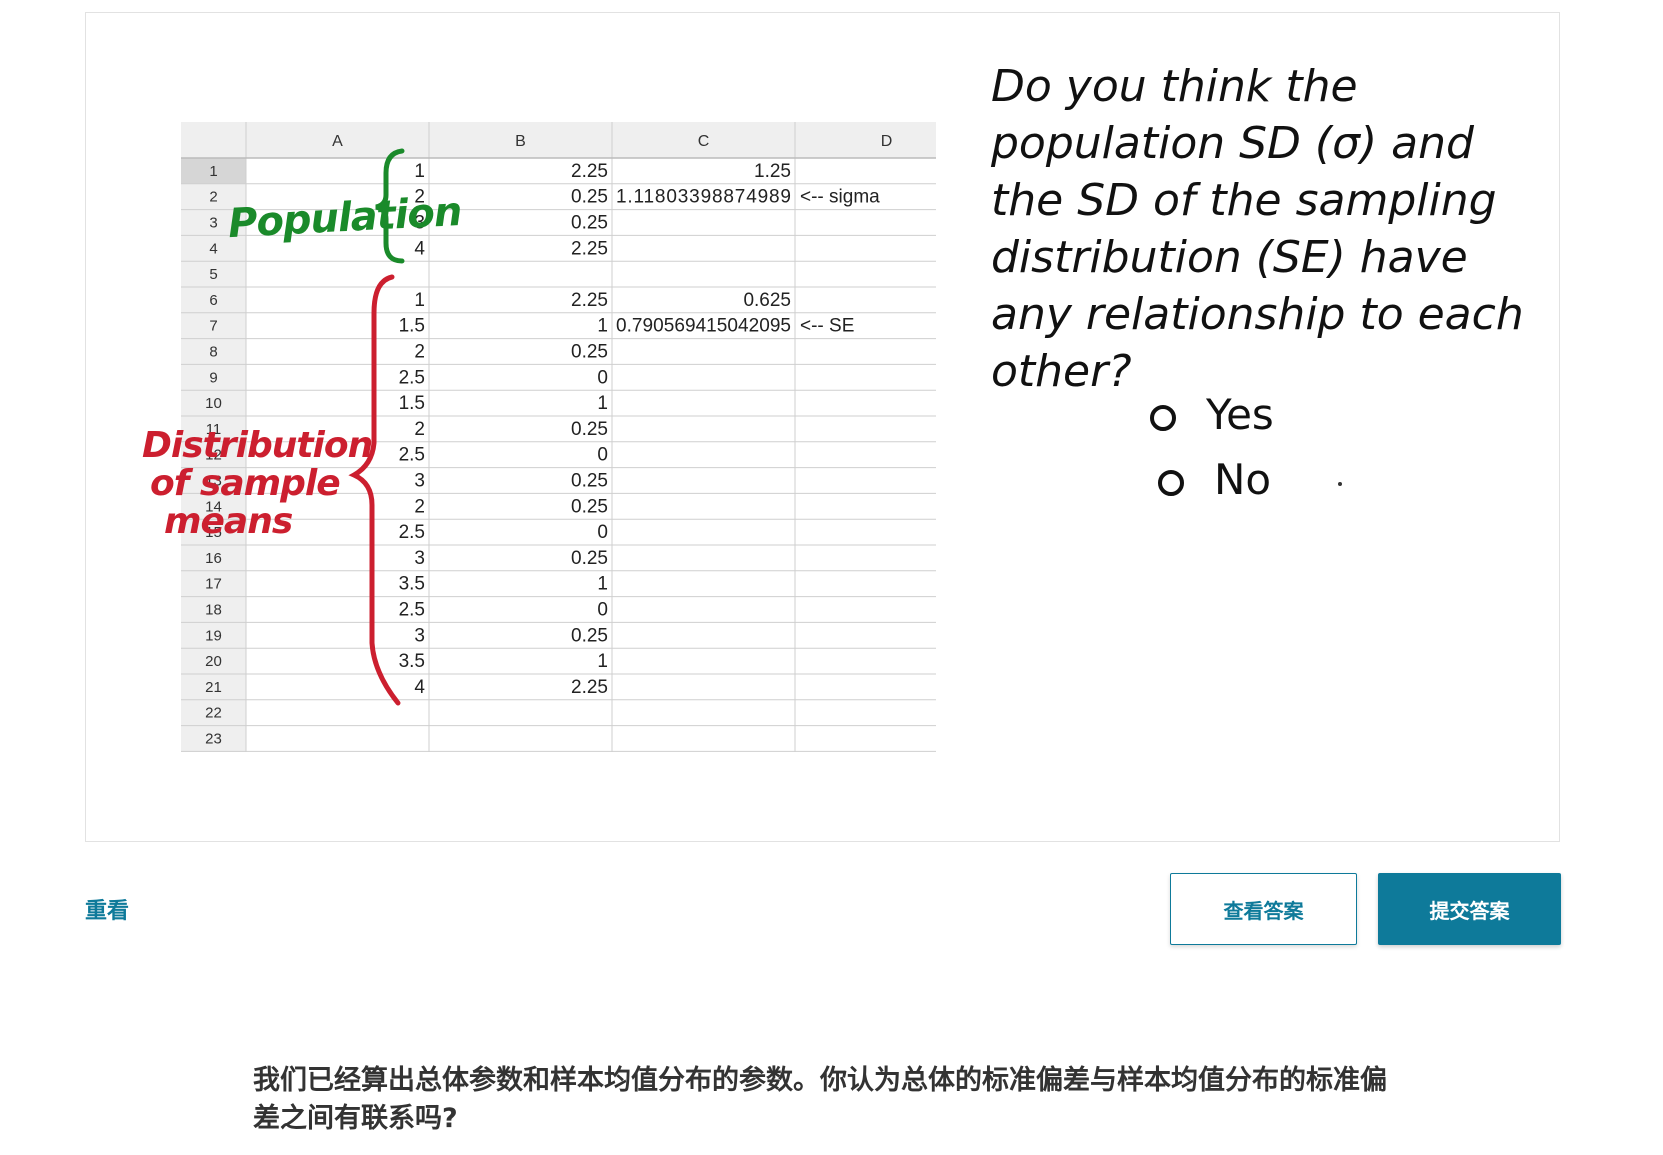 The width and height of the screenshot is (1663, 1155). I want to click on row-number: 5, so click(213, 274).